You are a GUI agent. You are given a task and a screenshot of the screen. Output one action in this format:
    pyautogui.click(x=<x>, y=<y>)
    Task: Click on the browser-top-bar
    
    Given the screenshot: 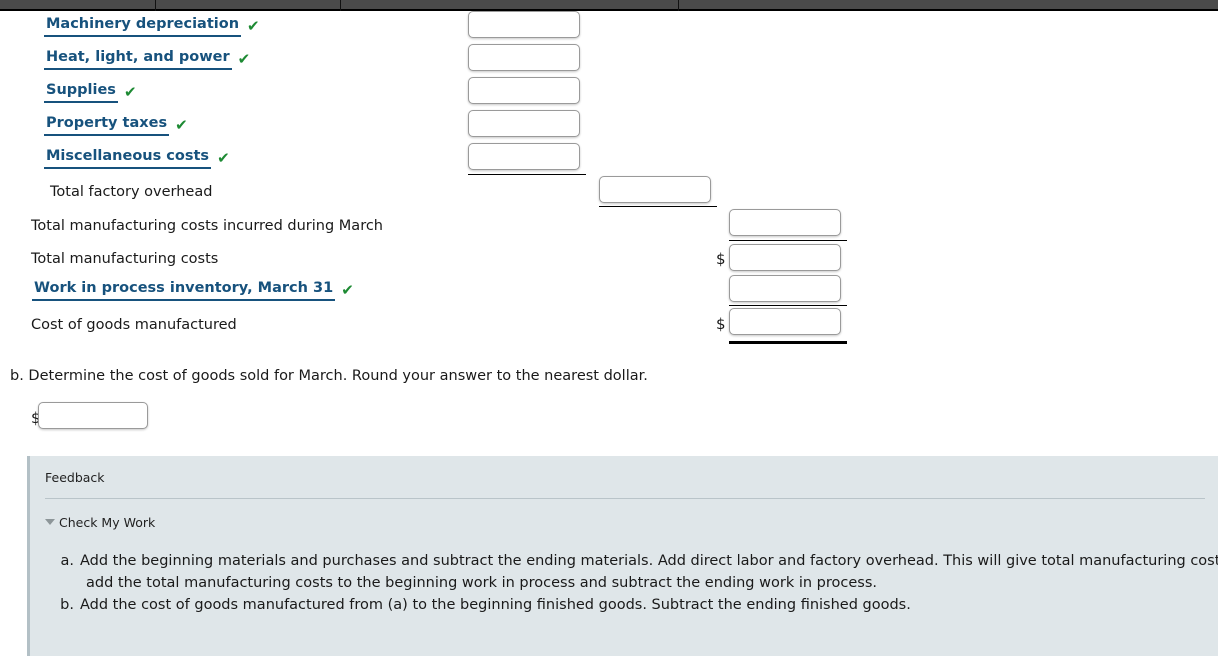 What is the action you would take?
    pyautogui.click(x=609, y=5)
    